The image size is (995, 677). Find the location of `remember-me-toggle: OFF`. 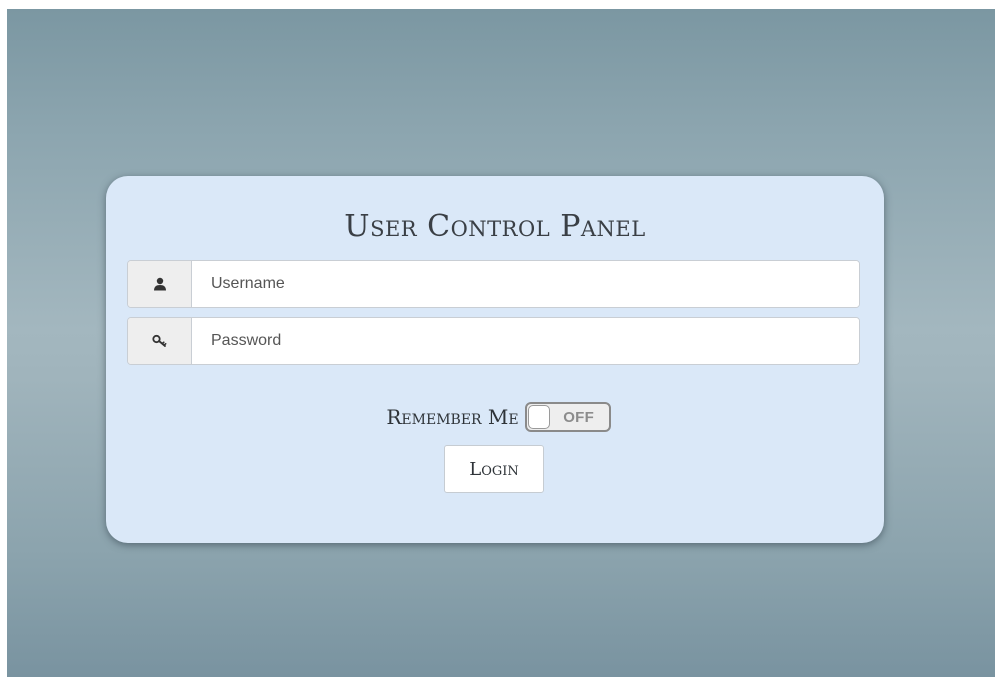

remember-me-toggle: OFF is located at coordinates (567, 417).